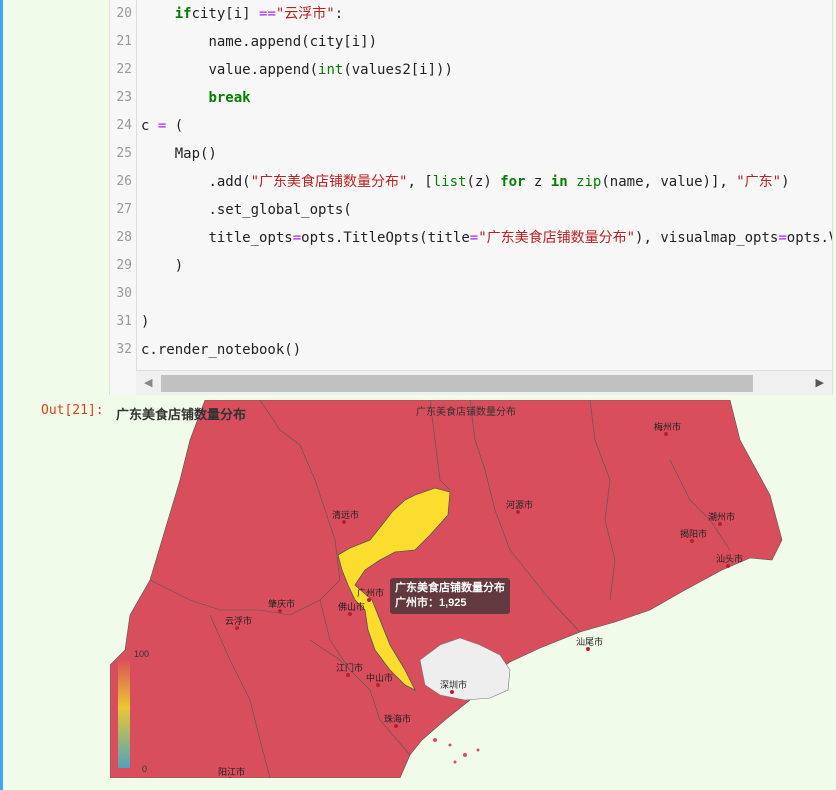 This screenshot has width=836, height=790. Describe the element at coordinates (124, 41) in the screenshot. I see `line-number: 21` at that location.